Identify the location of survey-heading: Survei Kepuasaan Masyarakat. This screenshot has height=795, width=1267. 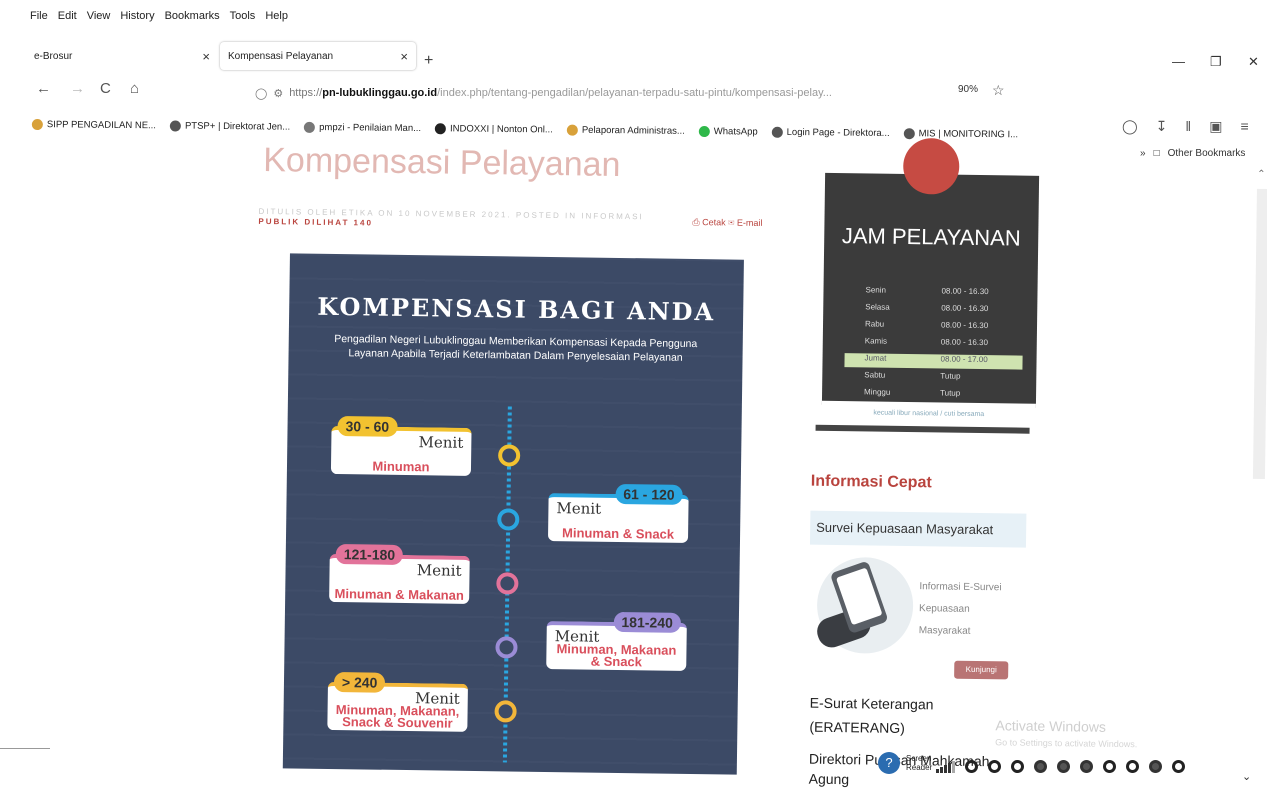
(918, 529).